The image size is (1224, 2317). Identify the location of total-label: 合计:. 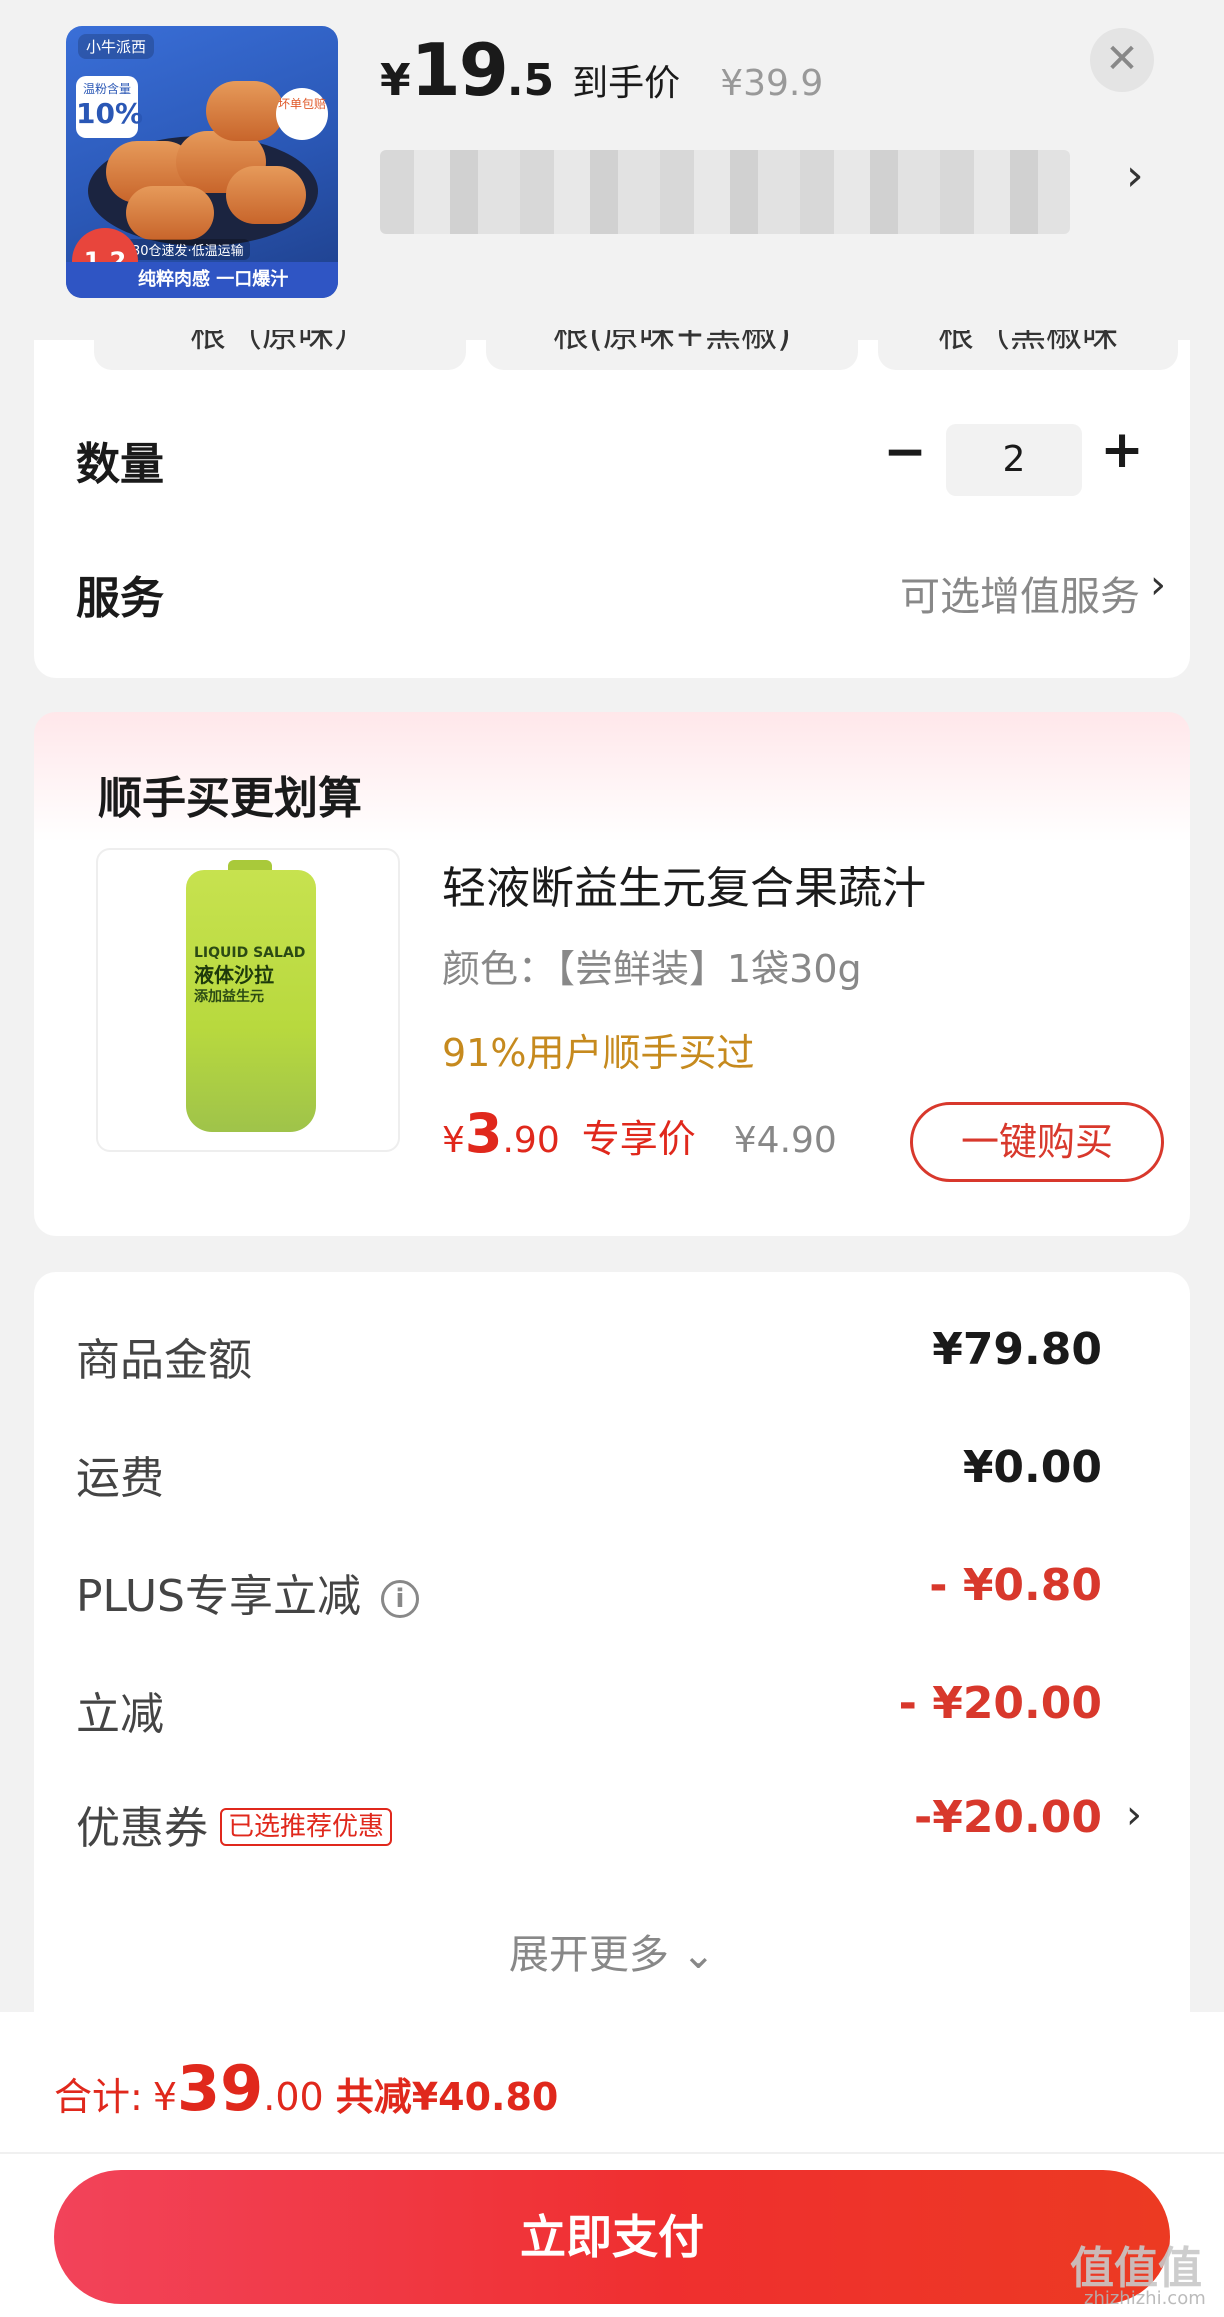
(98, 2097).